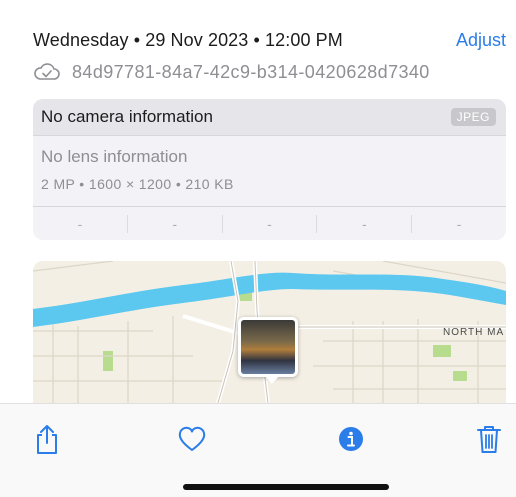 Image resolution: width=516 pixels, height=497 pixels. Describe the element at coordinates (481, 40) in the screenshot. I see `adjust-button: Adjust` at that location.